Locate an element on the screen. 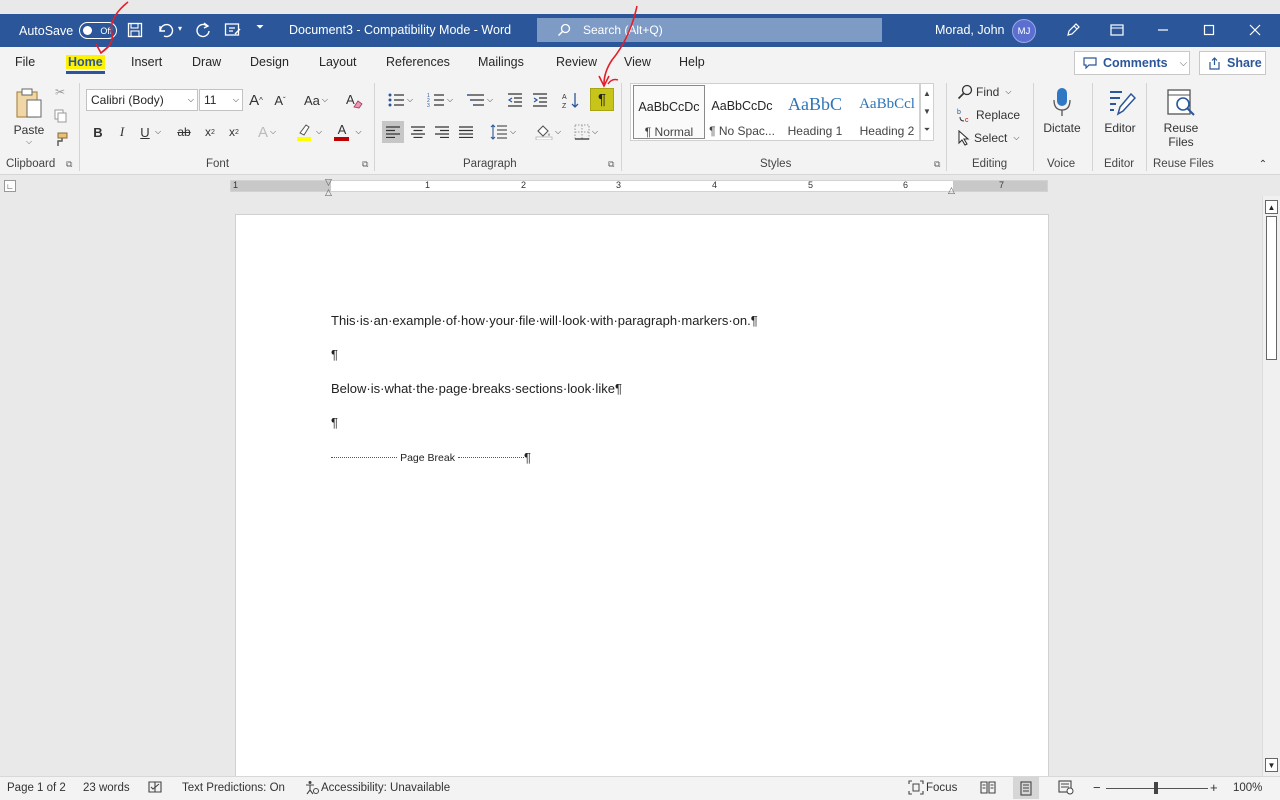  paste-button: Paste ⌵ is located at coordinates (29, 116).